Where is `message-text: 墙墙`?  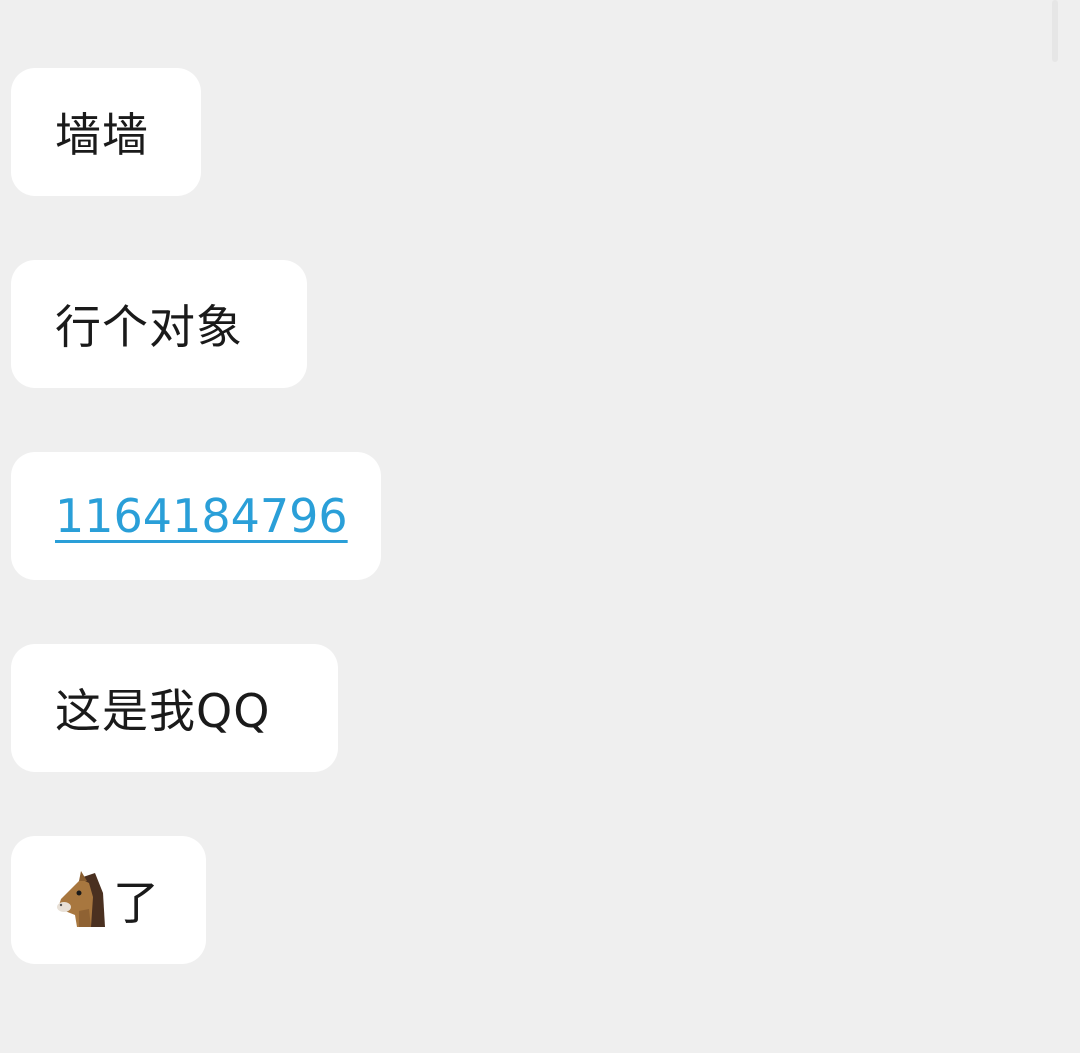 message-text: 墙墙 is located at coordinates (102, 135).